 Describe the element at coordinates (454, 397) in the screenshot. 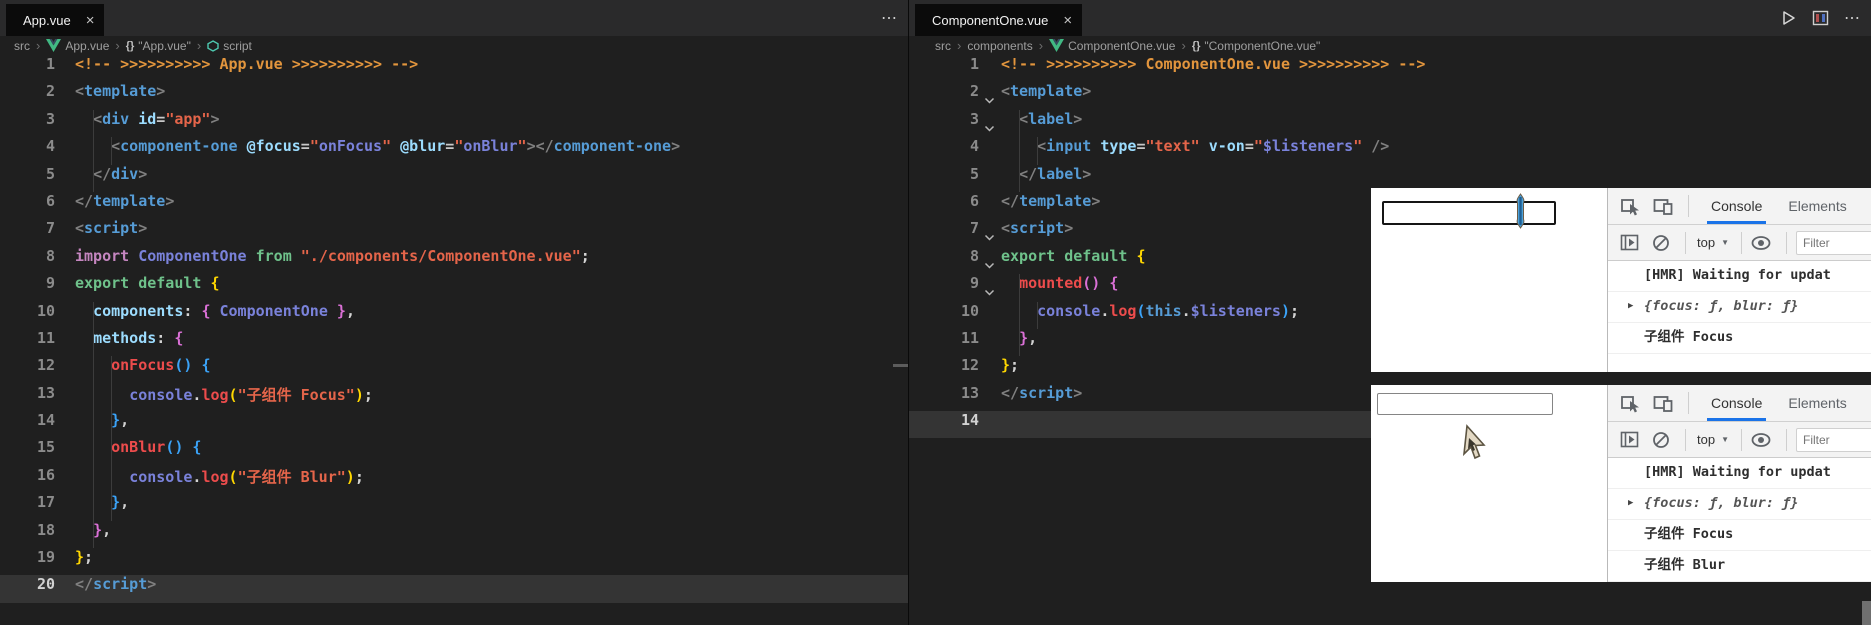

I see `code-line-13: 13 console.log("子组件 Focus");` at that location.